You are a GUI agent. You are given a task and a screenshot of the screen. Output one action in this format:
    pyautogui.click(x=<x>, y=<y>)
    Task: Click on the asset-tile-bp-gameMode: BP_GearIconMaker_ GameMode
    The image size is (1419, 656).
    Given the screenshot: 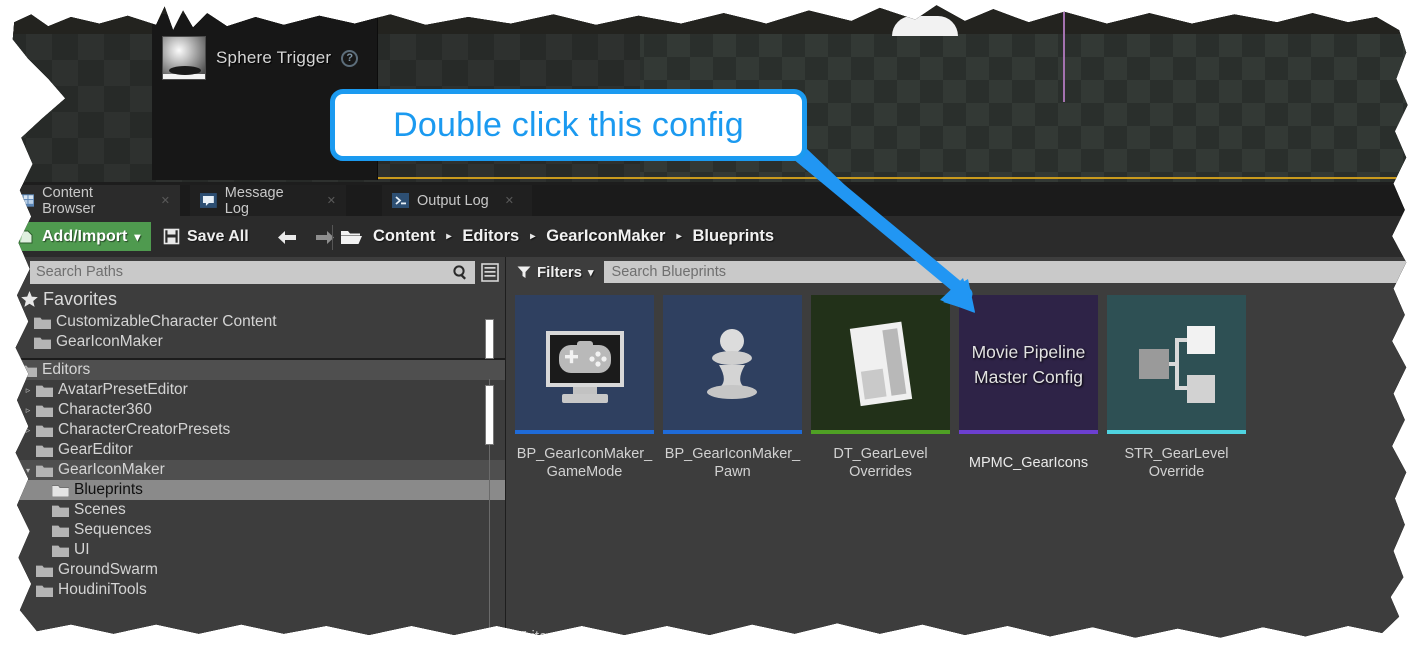 What is the action you would take?
    pyautogui.click(x=584, y=388)
    